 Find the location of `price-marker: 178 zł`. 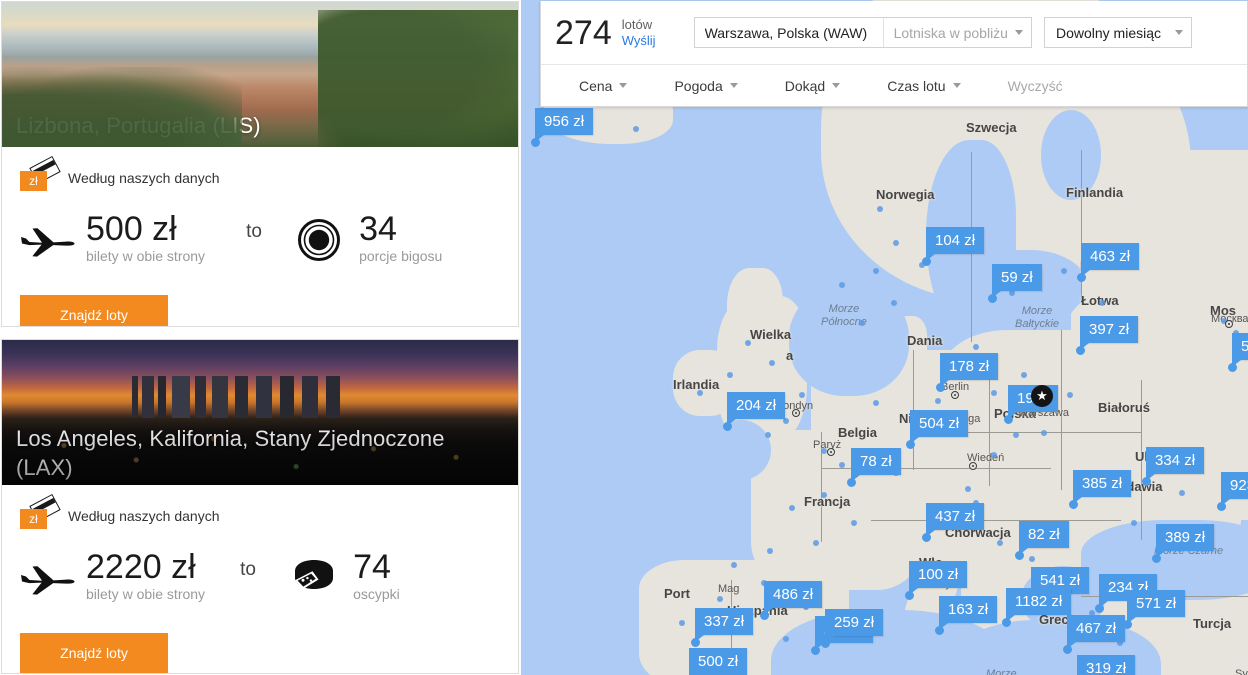

price-marker: 178 zł is located at coordinates (969, 370).